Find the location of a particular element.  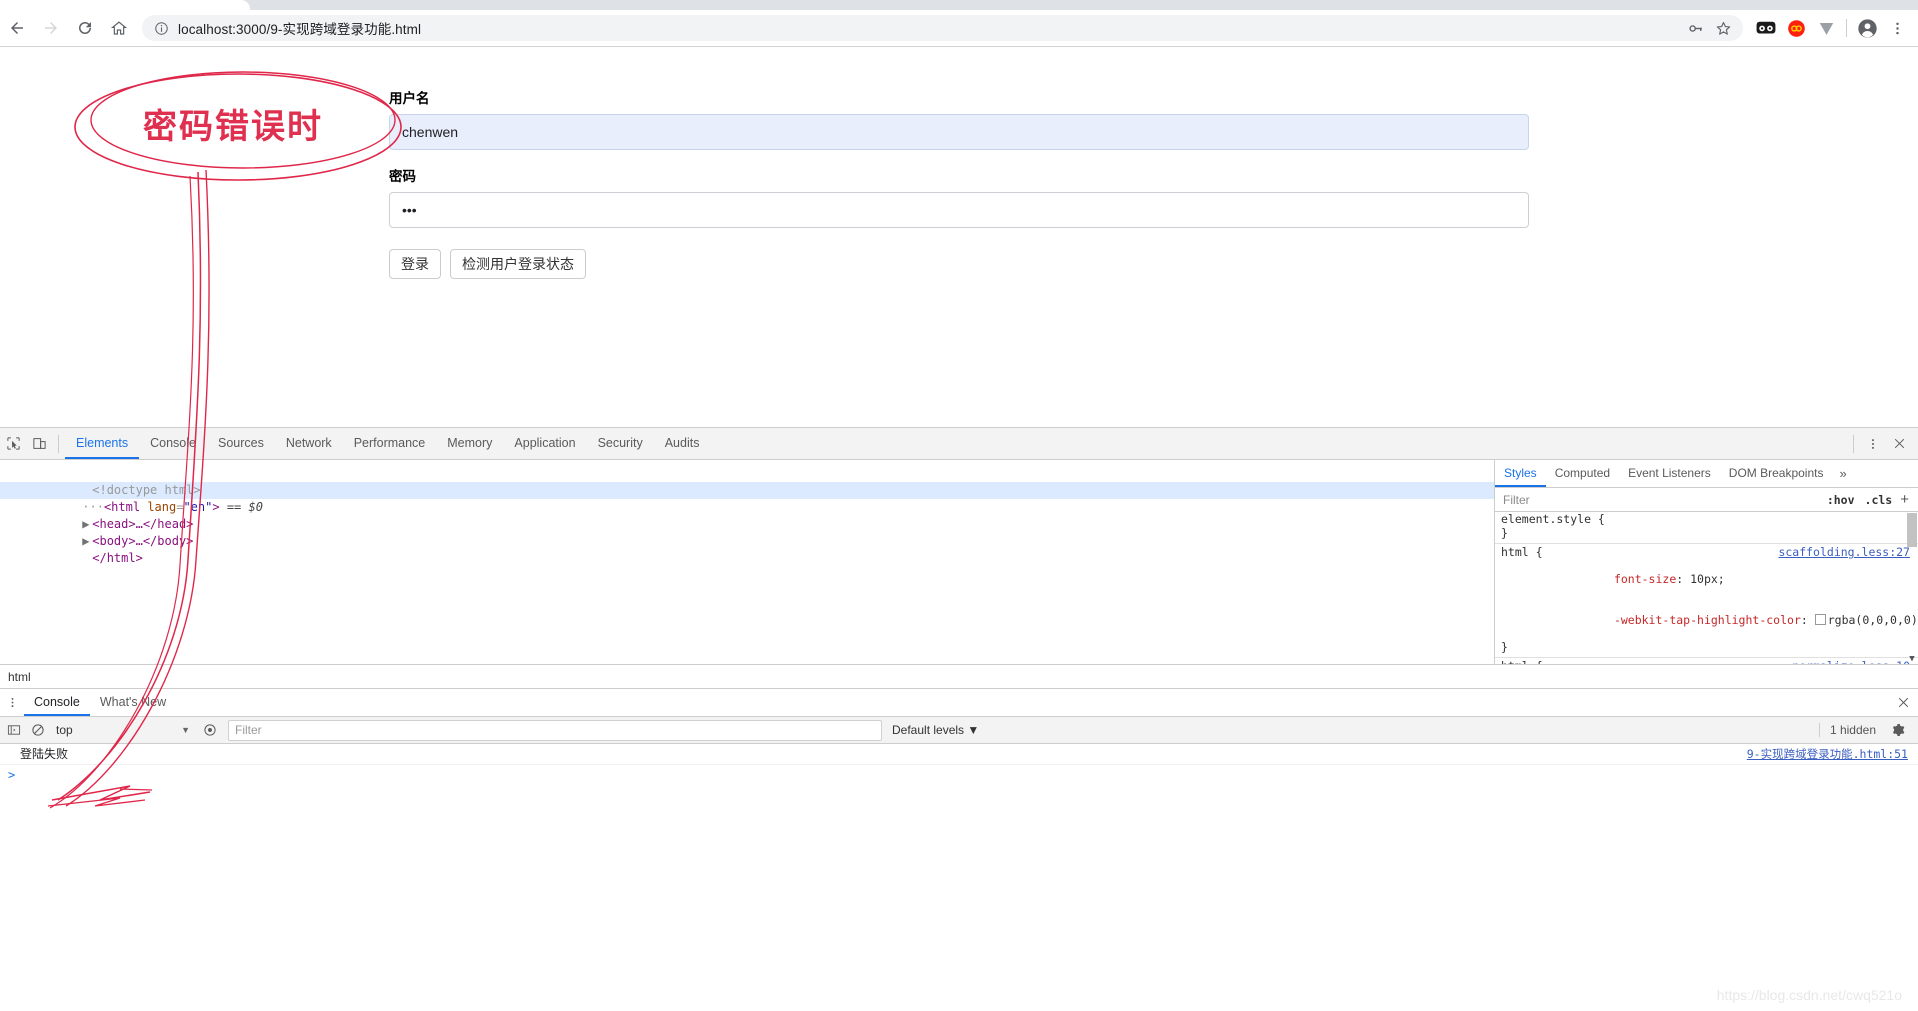

close-icon is located at coordinates (1903, 702).